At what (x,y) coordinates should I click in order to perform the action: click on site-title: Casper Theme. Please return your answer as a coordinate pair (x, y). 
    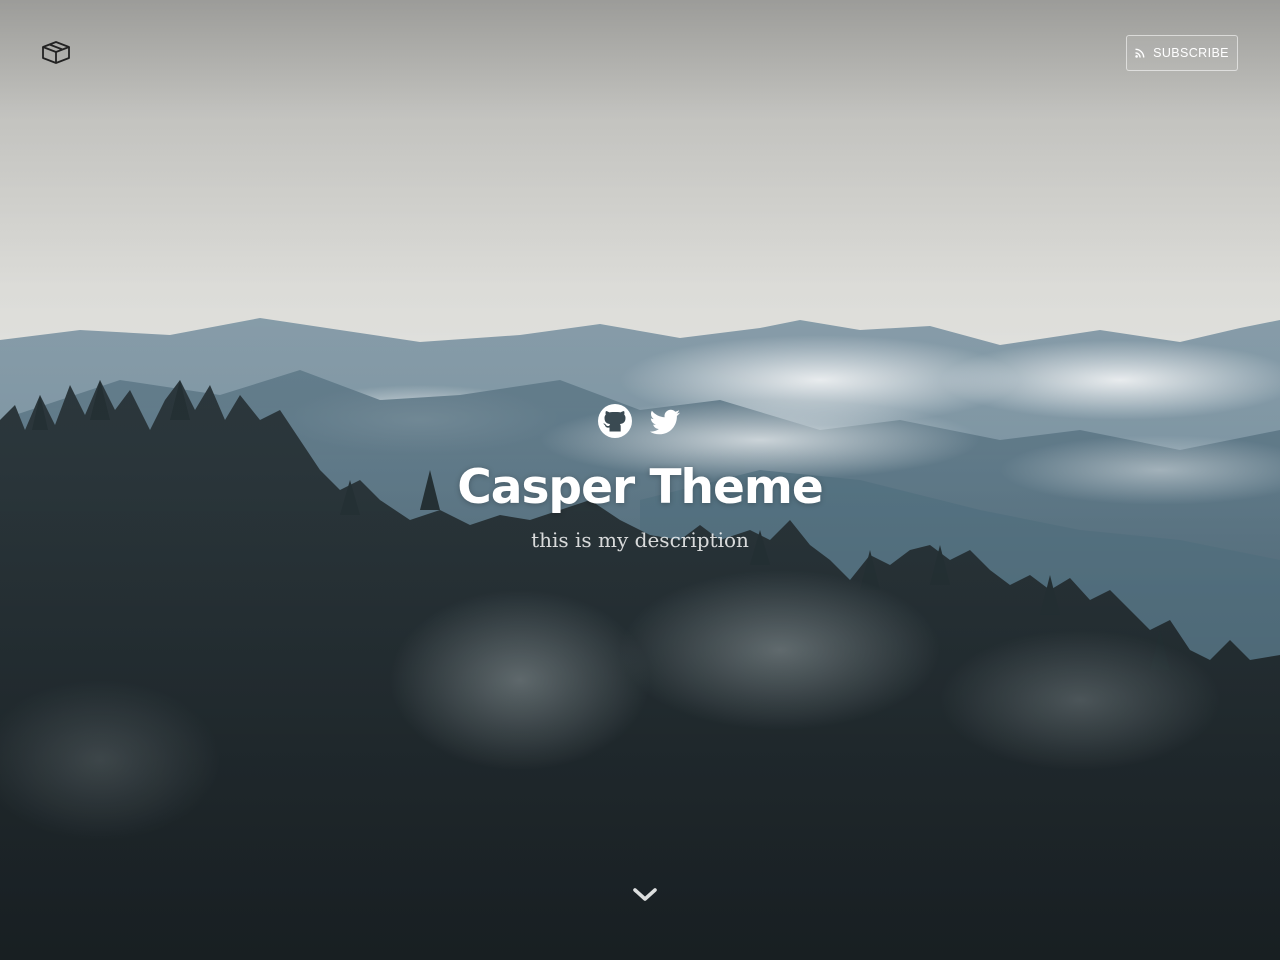
    Looking at the image, I should click on (640, 487).